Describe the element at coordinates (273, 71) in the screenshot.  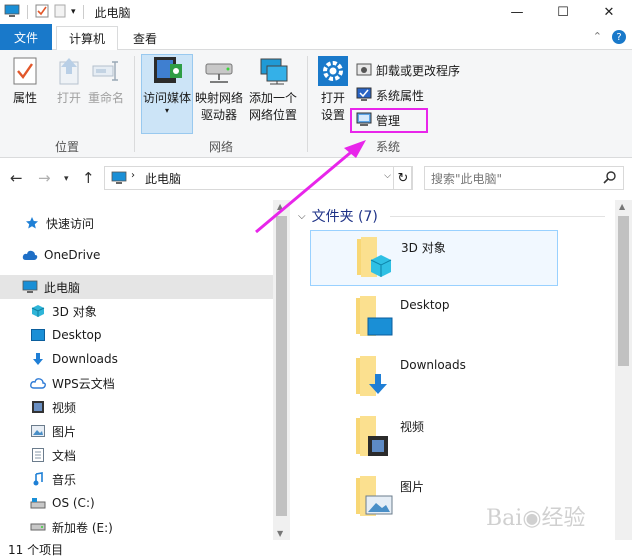
I see `network-location-icon` at that location.